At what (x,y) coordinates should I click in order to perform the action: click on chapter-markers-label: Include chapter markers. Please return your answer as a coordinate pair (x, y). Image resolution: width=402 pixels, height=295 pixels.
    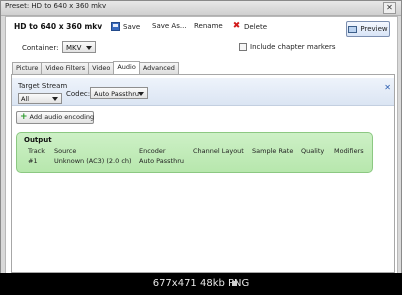
    Looking at the image, I should click on (293, 47).